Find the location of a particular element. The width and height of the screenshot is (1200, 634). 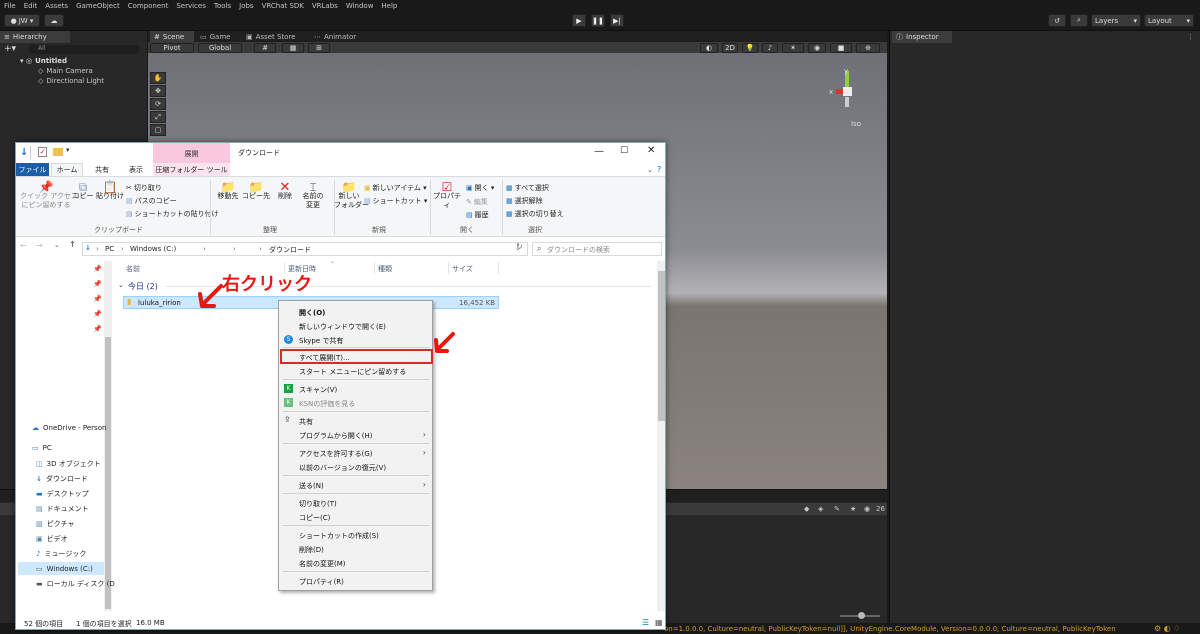

folder-icon is located at coordinates (58, 152).